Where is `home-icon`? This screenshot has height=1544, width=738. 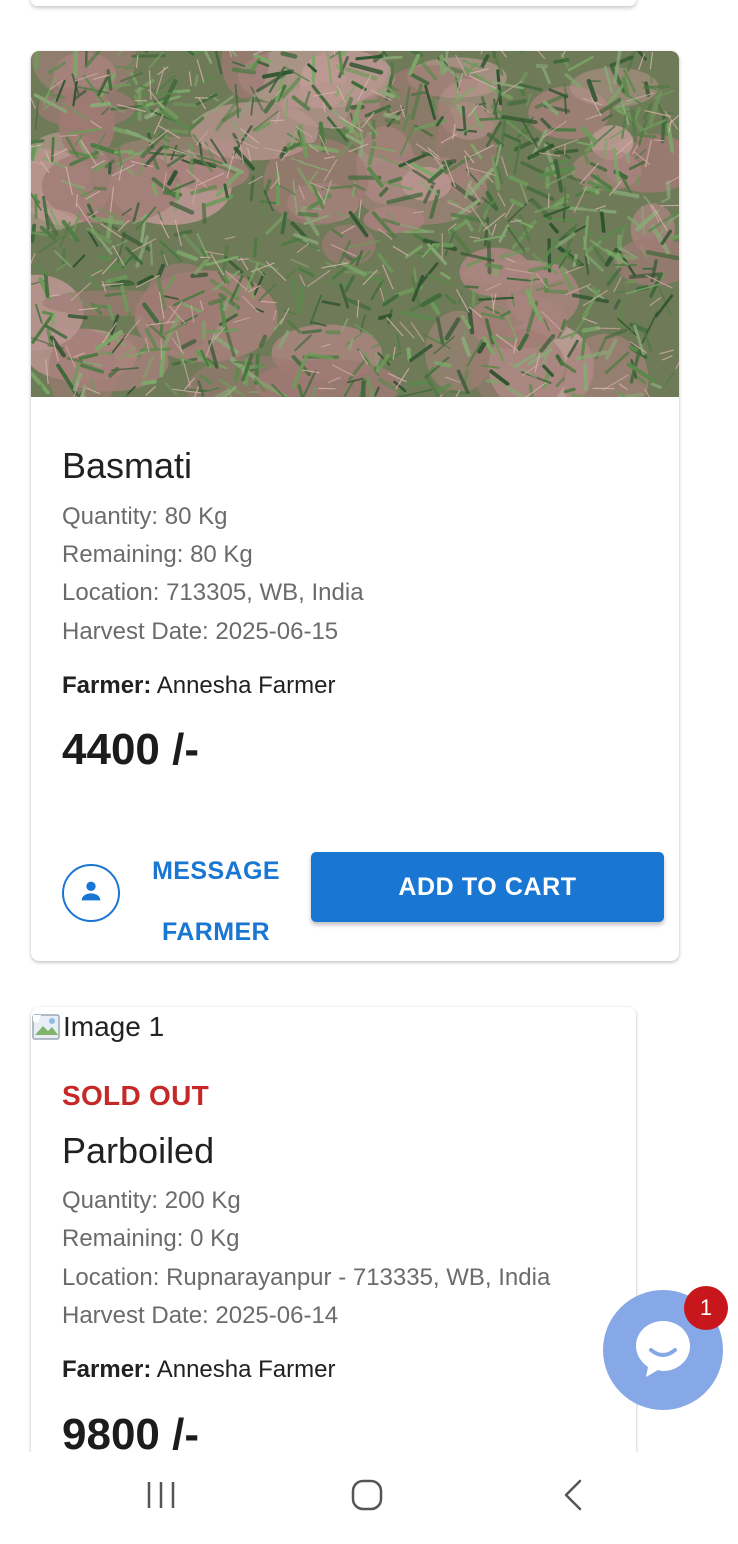
home-icon is located at coordinates (367, 1497).